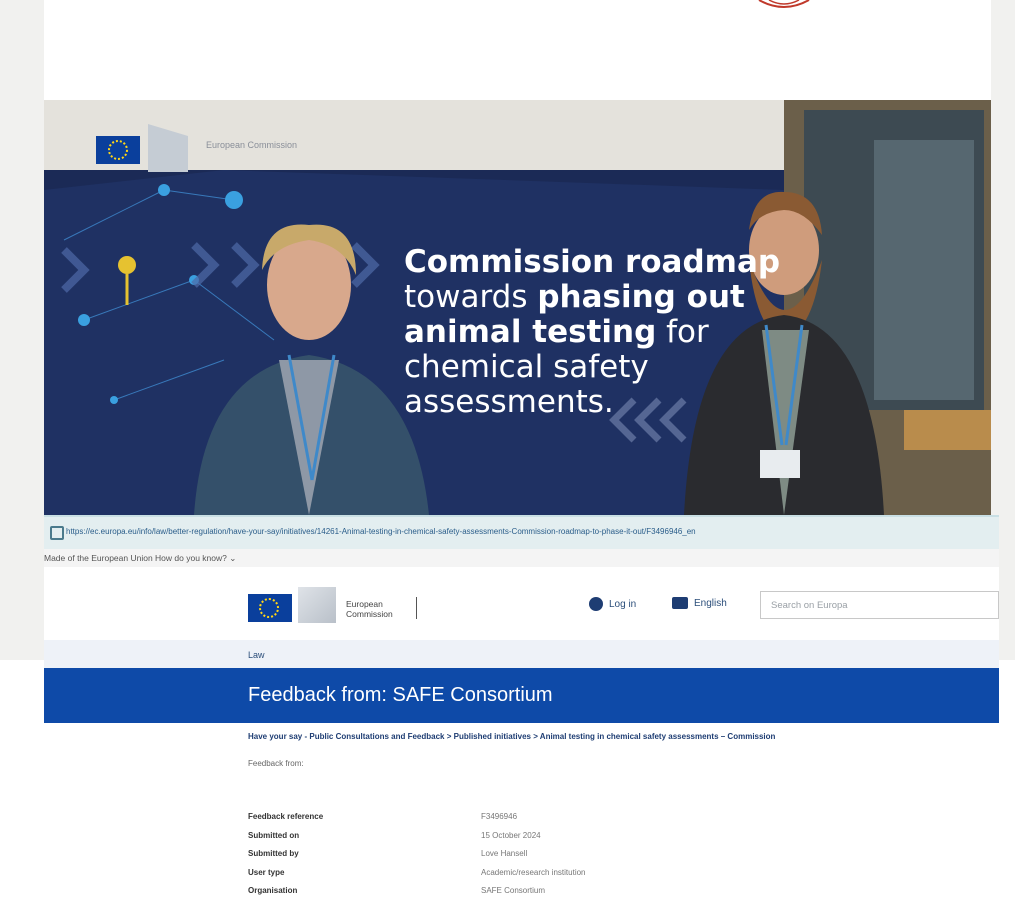 The height and width of the screenshot is (910, 1015). I want to click on eu-flag-icon, so click(270, 608).